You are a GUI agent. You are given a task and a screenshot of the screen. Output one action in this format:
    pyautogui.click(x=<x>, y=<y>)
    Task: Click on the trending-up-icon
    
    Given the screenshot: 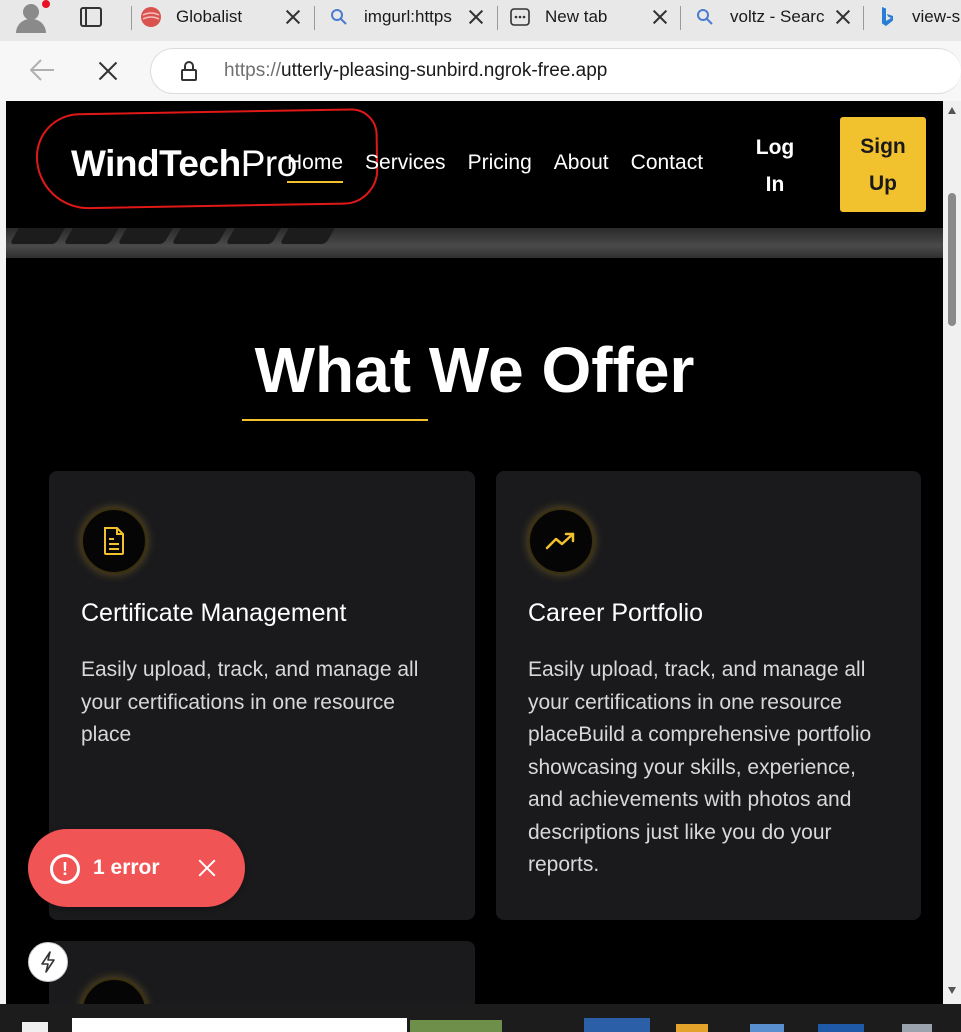 What is the action you would take?
    pyautogui.click(x=561, y=541)
    